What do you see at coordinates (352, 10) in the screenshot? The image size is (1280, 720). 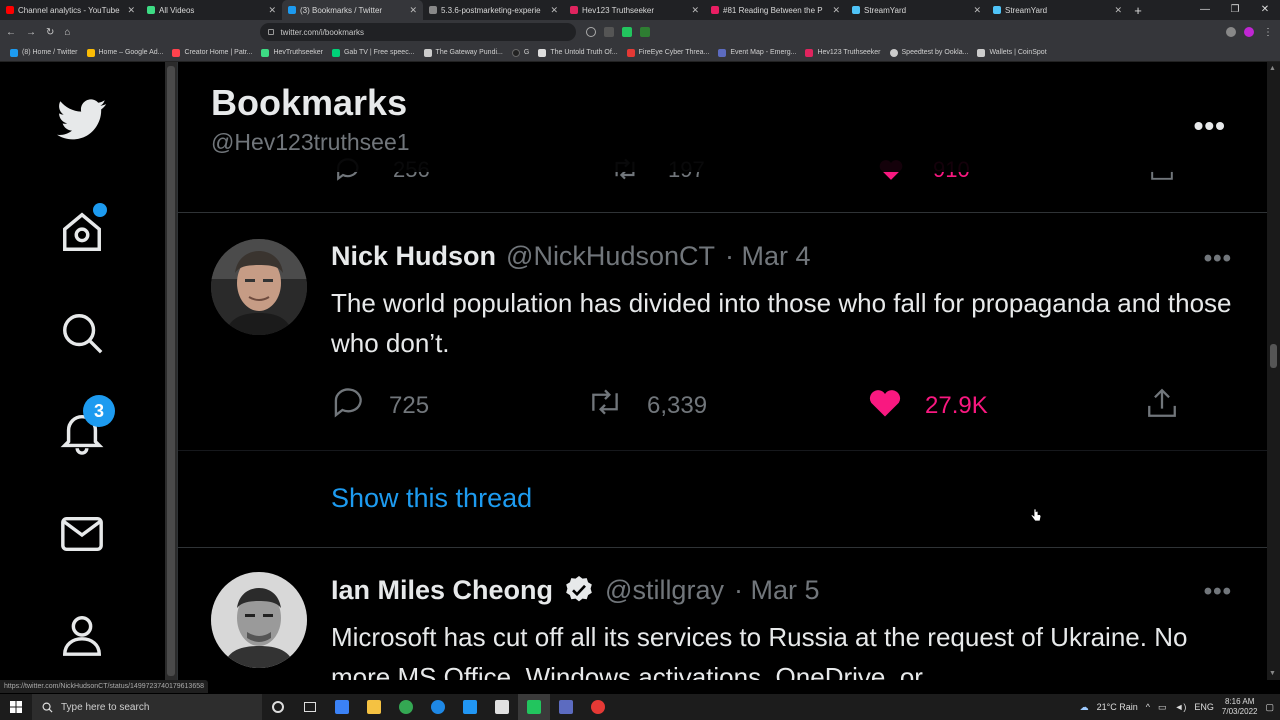 I see `browser-tab-active: (3) Bookmarks / Twitter ✕` at bounding box center [352, 10].